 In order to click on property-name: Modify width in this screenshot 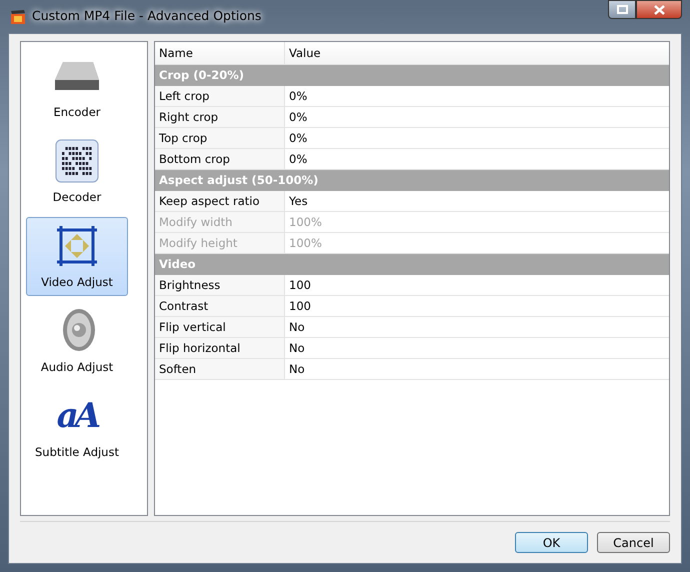, I will do `click(220, 222)`.